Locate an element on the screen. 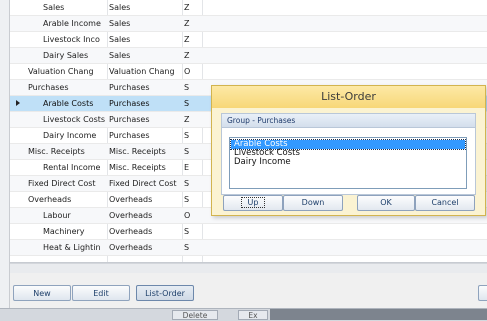 The height and width of the screenshot is (321, 487). cancel-button: Cancel is located at coordinates (445, 203).